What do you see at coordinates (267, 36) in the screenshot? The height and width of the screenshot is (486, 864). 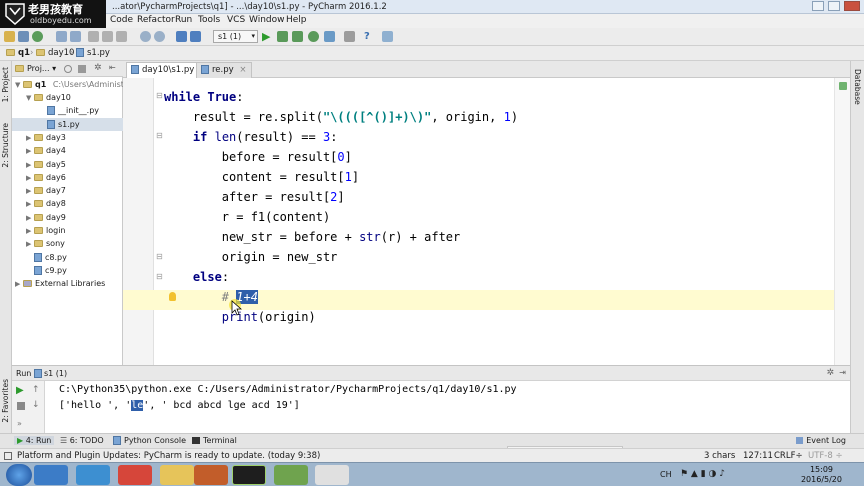 I see `run-icon: ▶` at bounding box center [267, 36].